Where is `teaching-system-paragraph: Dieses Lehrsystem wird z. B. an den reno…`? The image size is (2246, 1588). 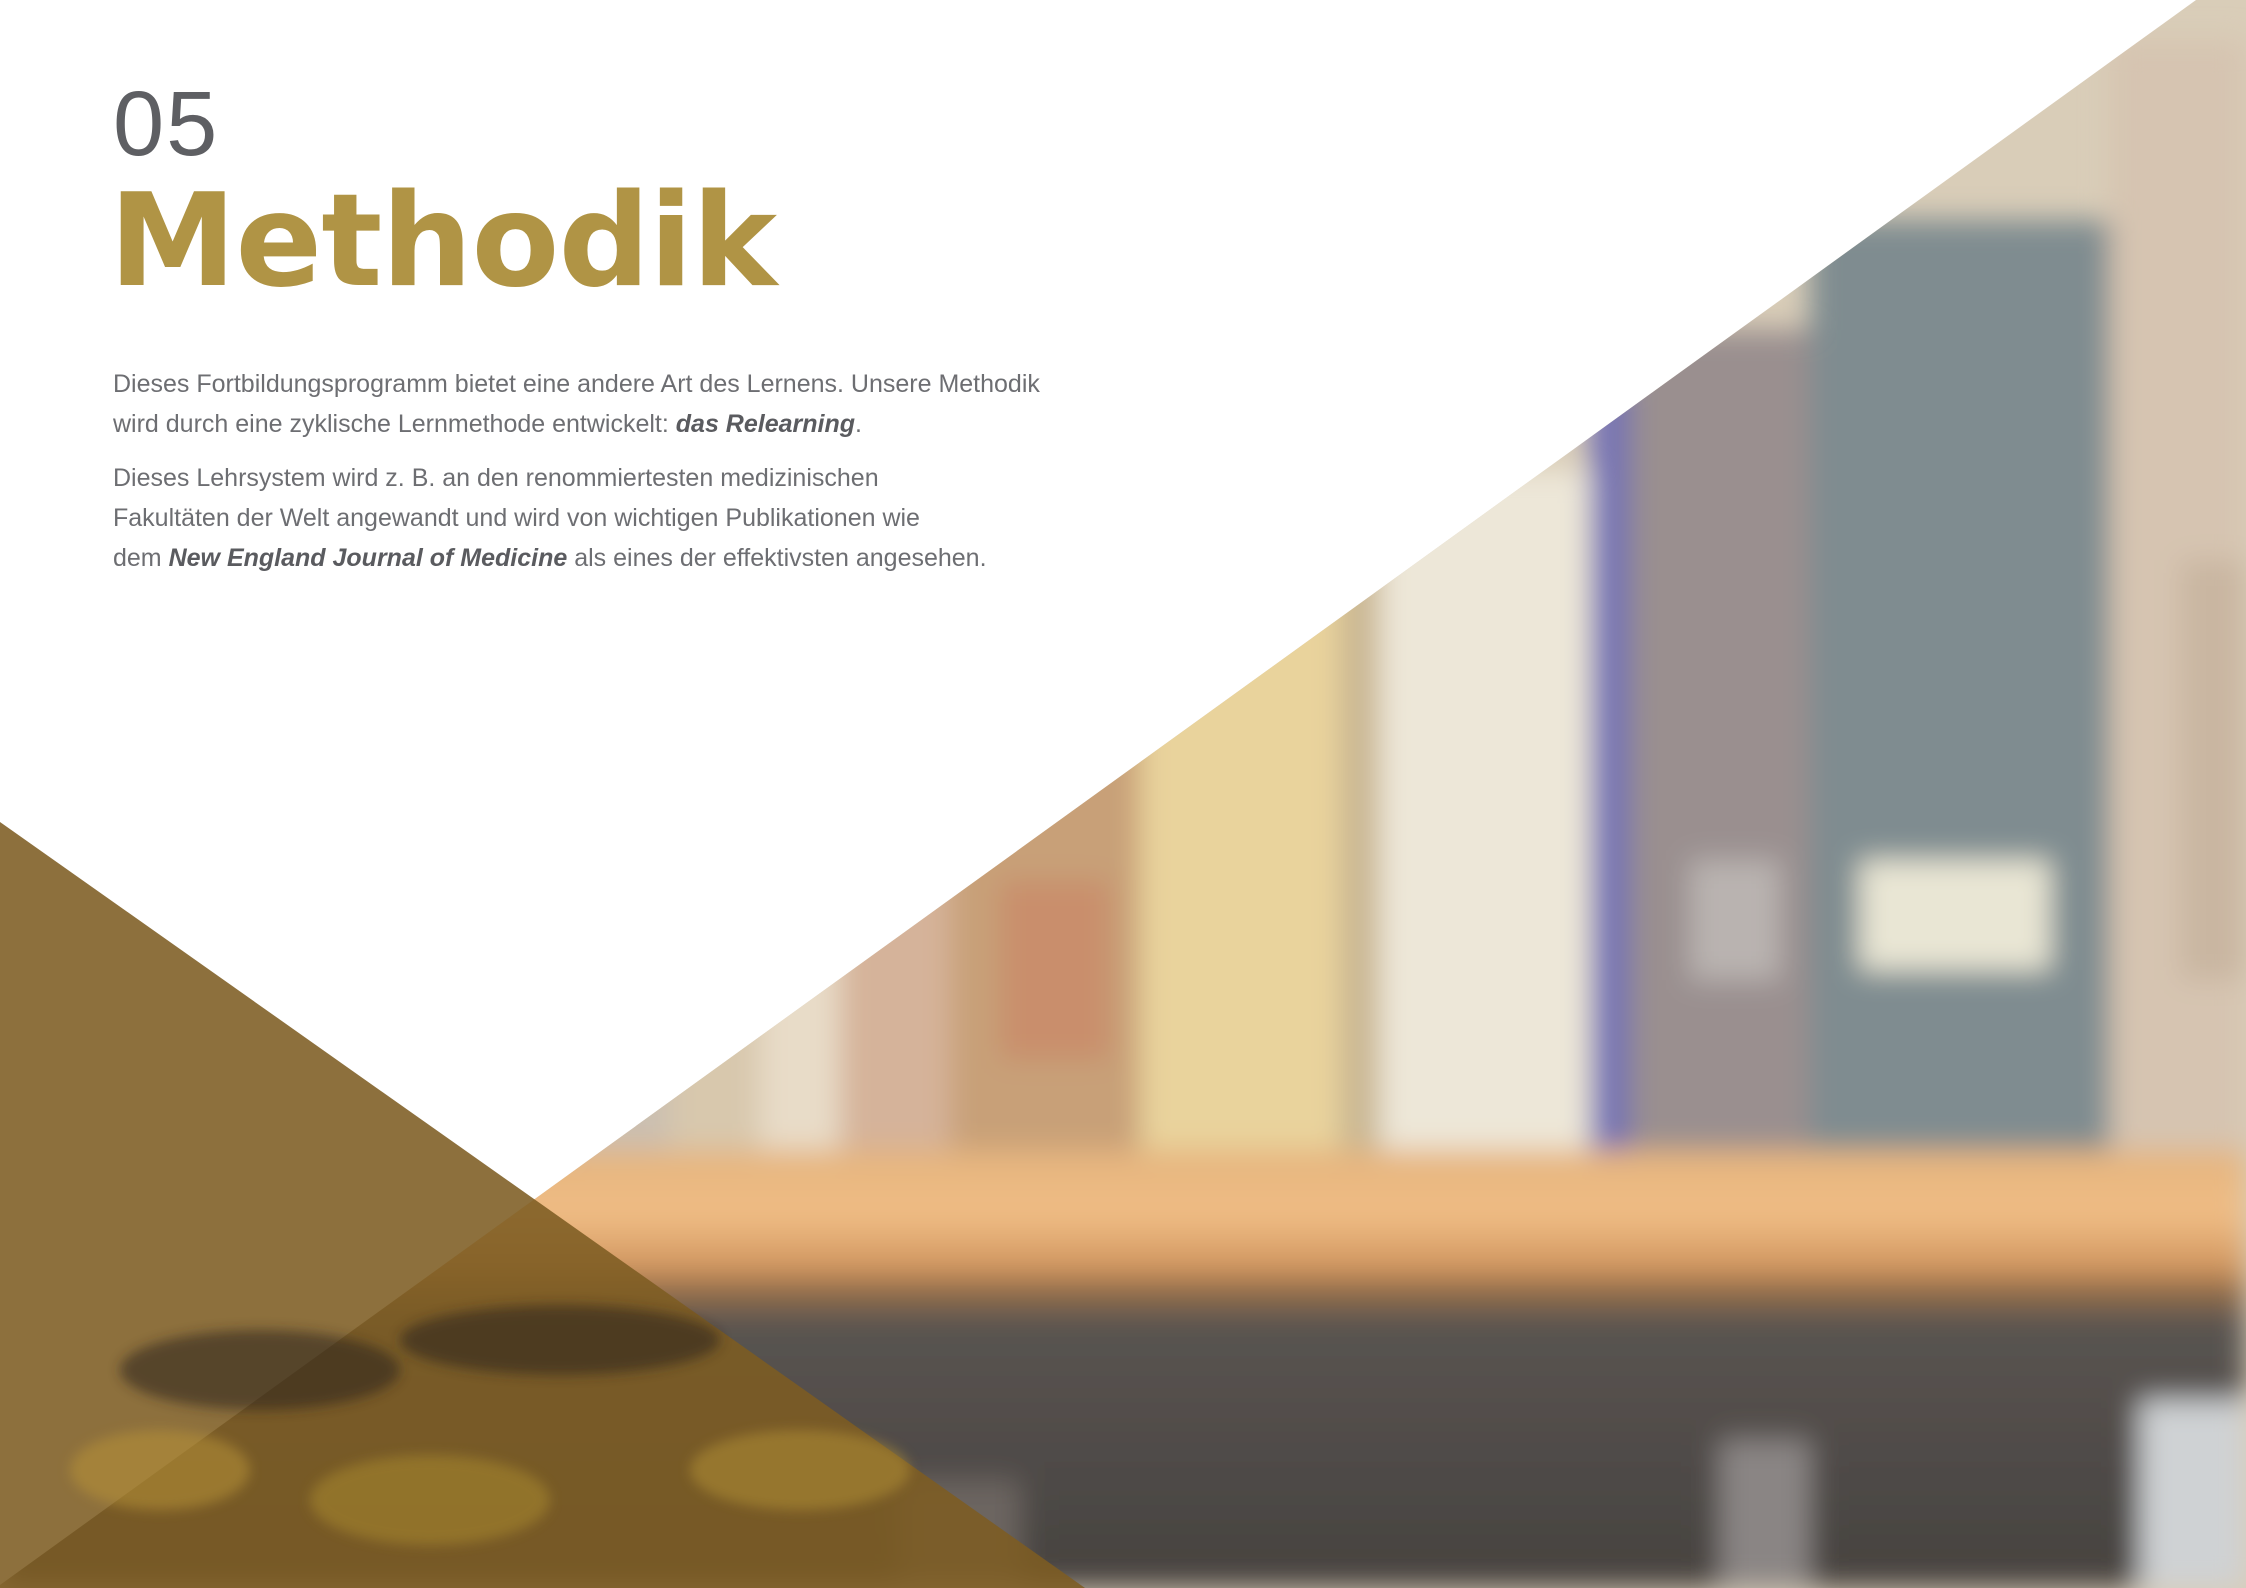 teaching-system-paragraph: Dieses Lehrsystem wird z. B. an den reno… is located at coordinates (613, 518).